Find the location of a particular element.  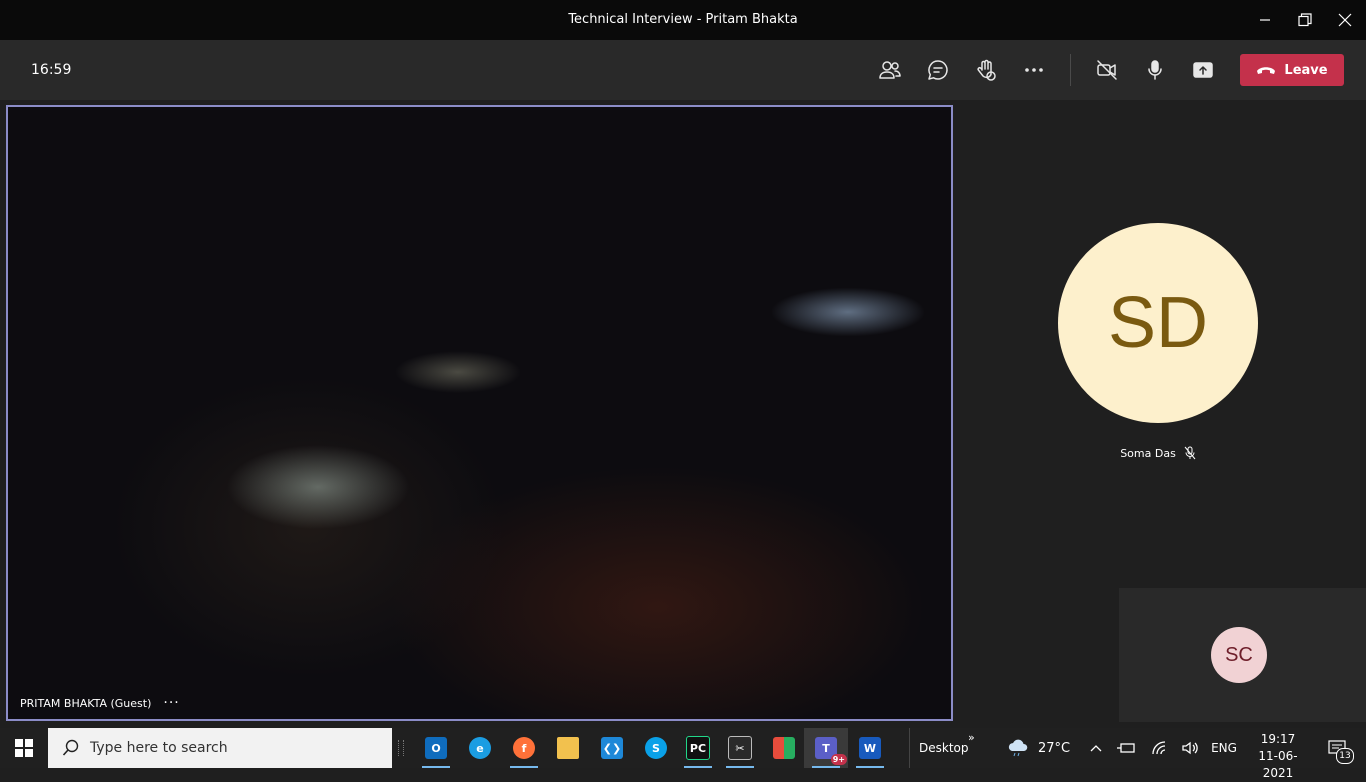

participant-name: Soma Das is located at coordinates (1148, 453).